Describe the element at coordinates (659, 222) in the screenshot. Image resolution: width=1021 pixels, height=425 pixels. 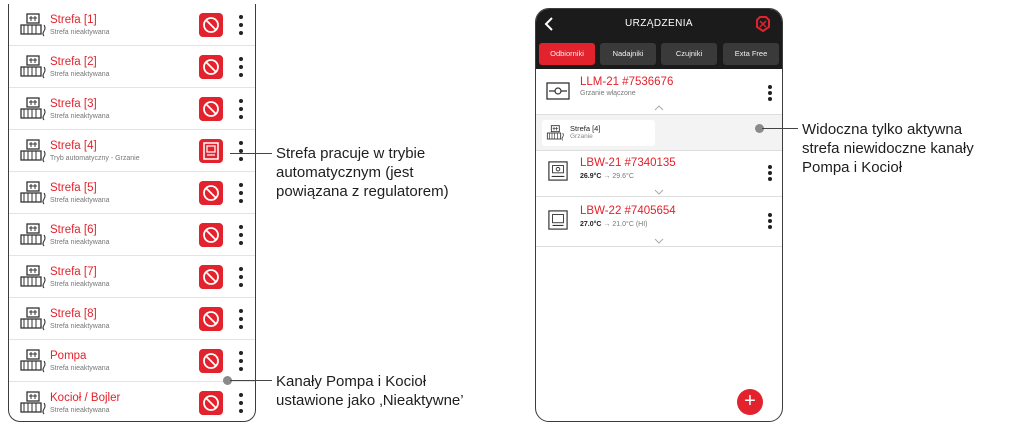
I see `device-card-lbw22: LBW-22 #7405654 27.0°C → 21.0°C (HI)` at that location.